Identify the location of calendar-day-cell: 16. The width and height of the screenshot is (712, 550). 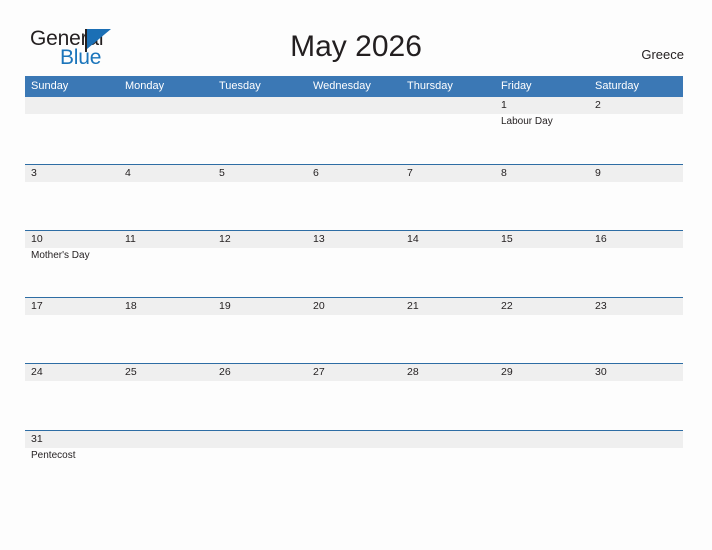
(636, 264).